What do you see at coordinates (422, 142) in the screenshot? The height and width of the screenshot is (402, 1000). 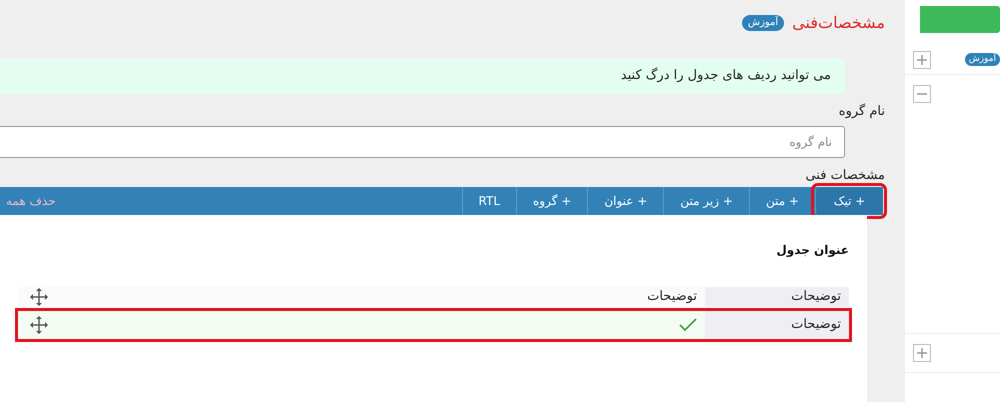 I see `group-name-field: نام گروه` at bounding box center [422, 142].